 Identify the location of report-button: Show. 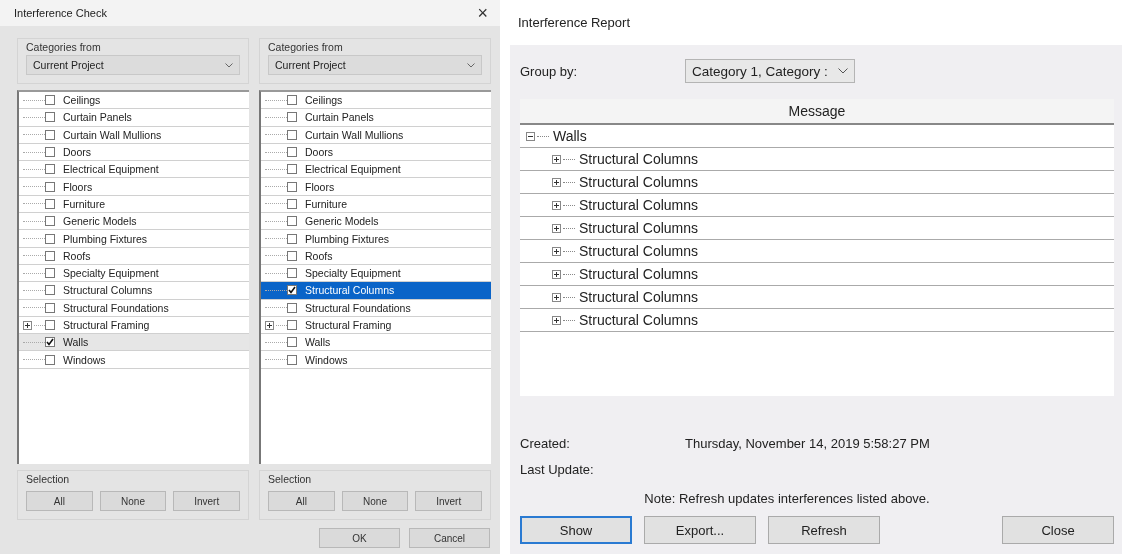
(576, 530).